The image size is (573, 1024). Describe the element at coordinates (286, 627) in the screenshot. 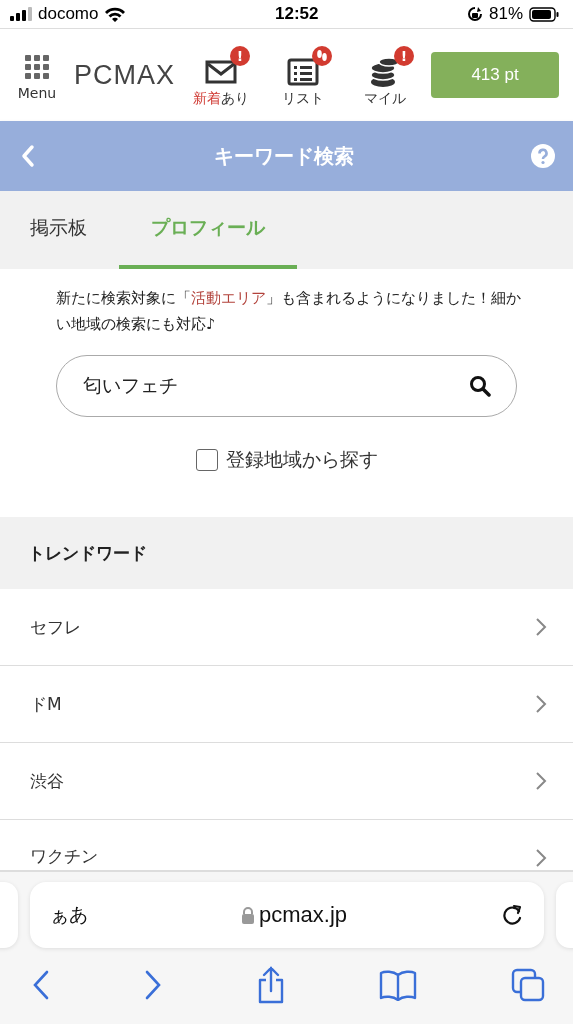

I see `trend-item: セフレ` at that location.